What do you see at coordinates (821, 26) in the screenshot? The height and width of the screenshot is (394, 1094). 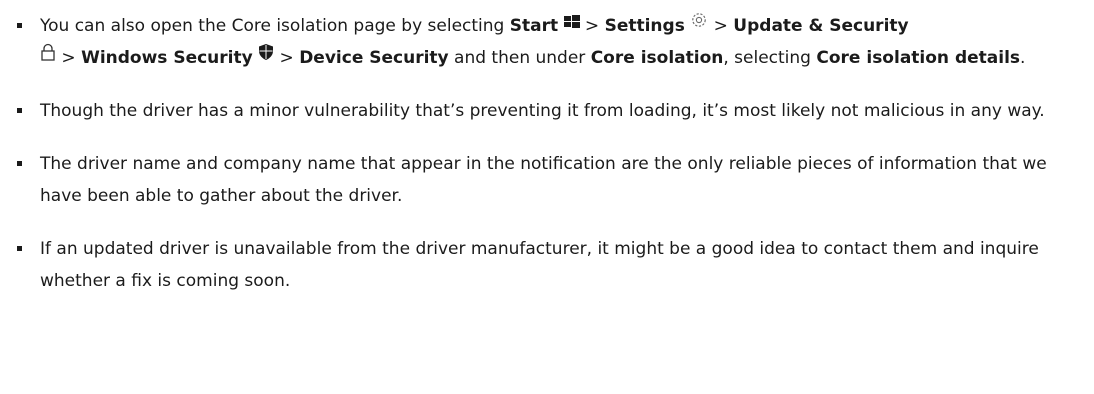 I see `update-security-label: Update & Security` at bounding box center [821, 26].